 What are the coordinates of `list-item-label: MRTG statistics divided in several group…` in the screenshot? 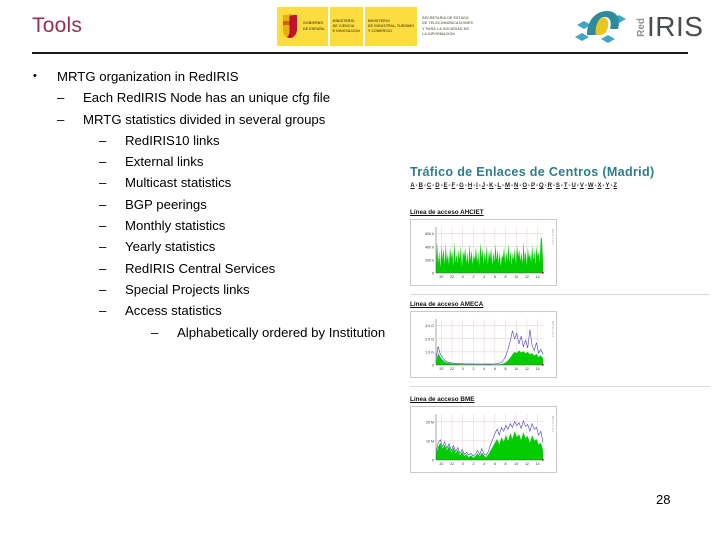 It's located at (204, 119).